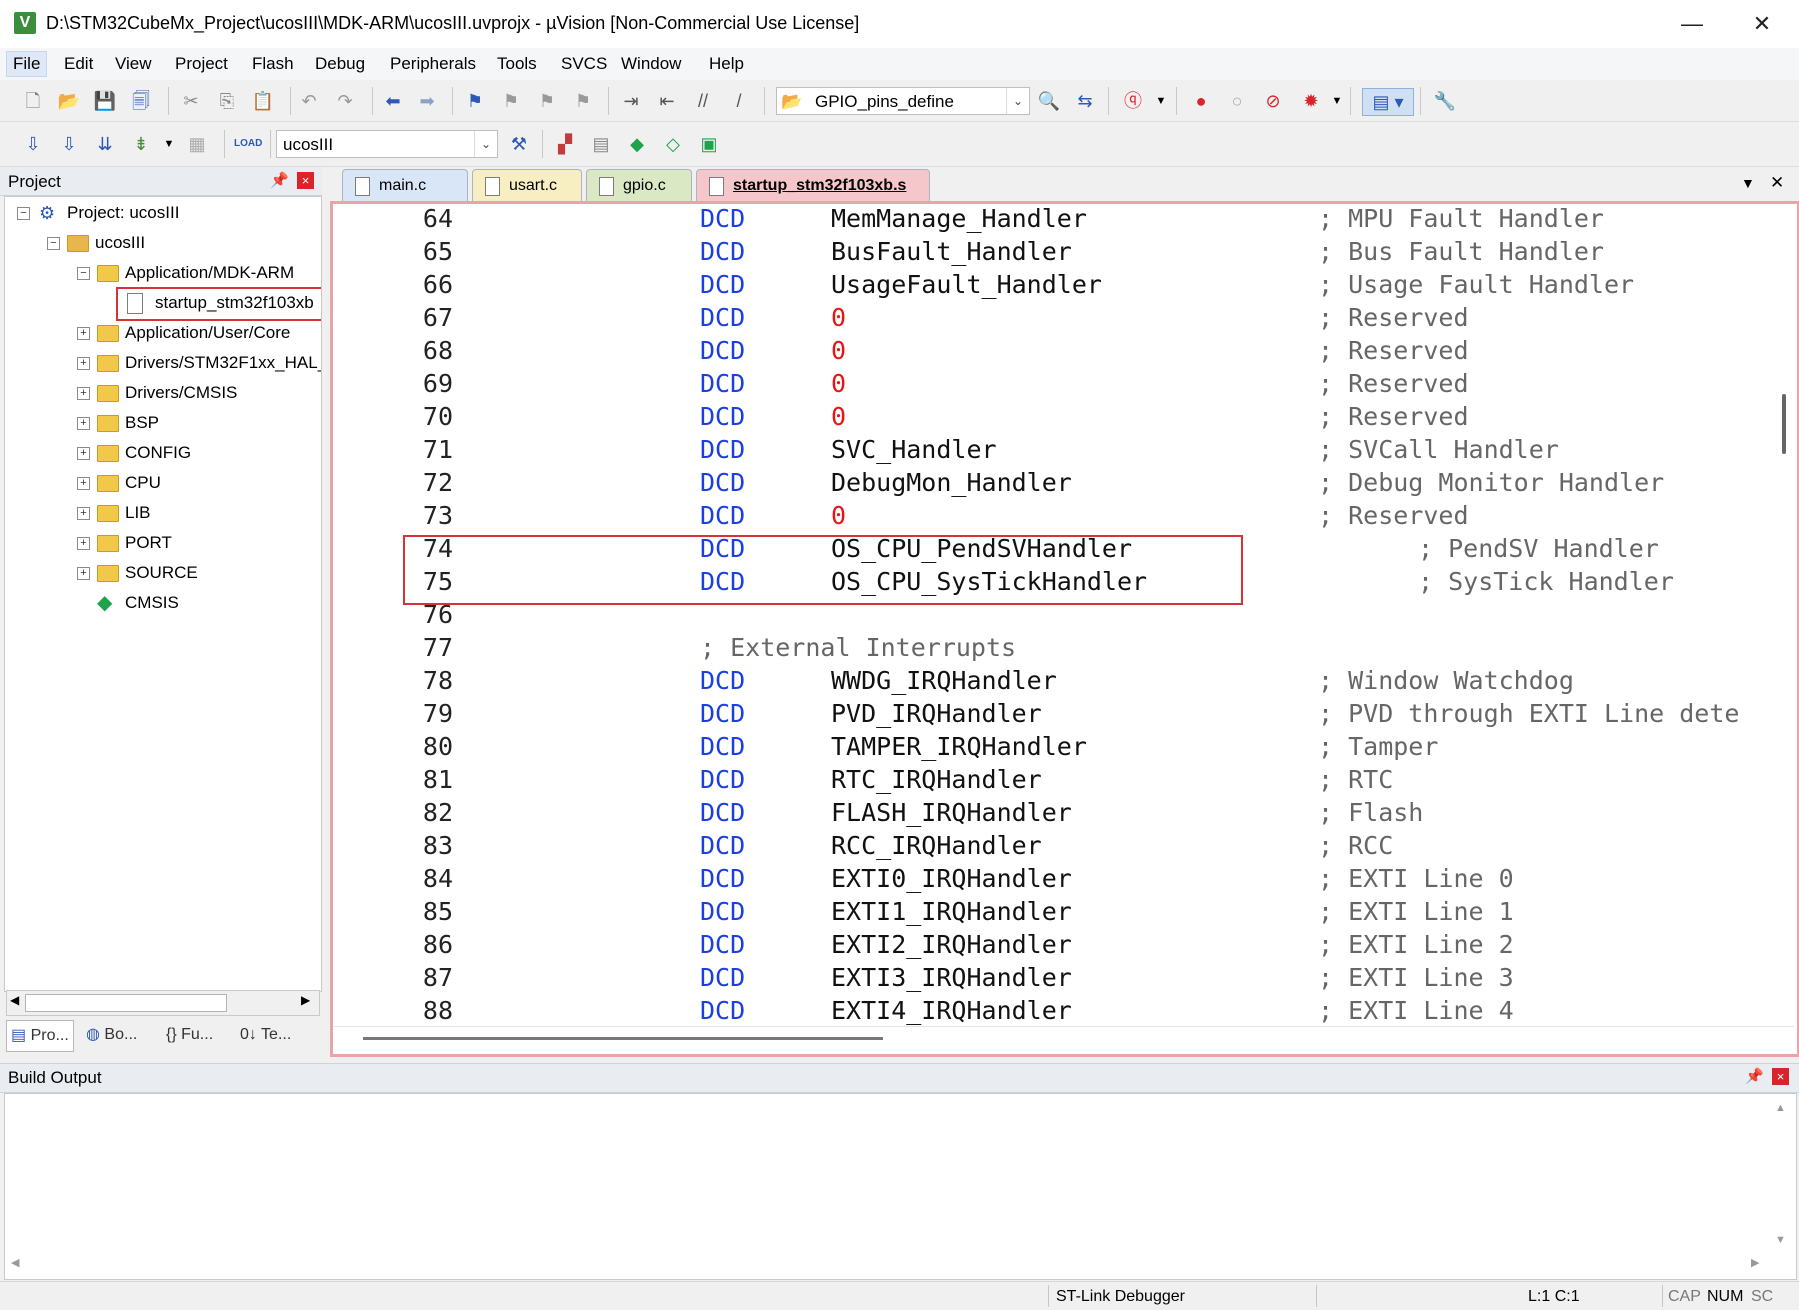 This screenshot has width=1799, height=1310. I want to click on debug-session-icon: ⓠ, so click(1133, 101).